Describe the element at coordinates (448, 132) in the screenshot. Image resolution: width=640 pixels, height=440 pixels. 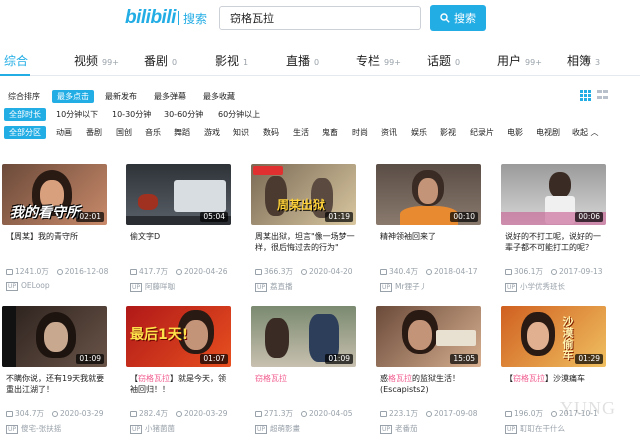
I see `zone-film: 影视` at that location.